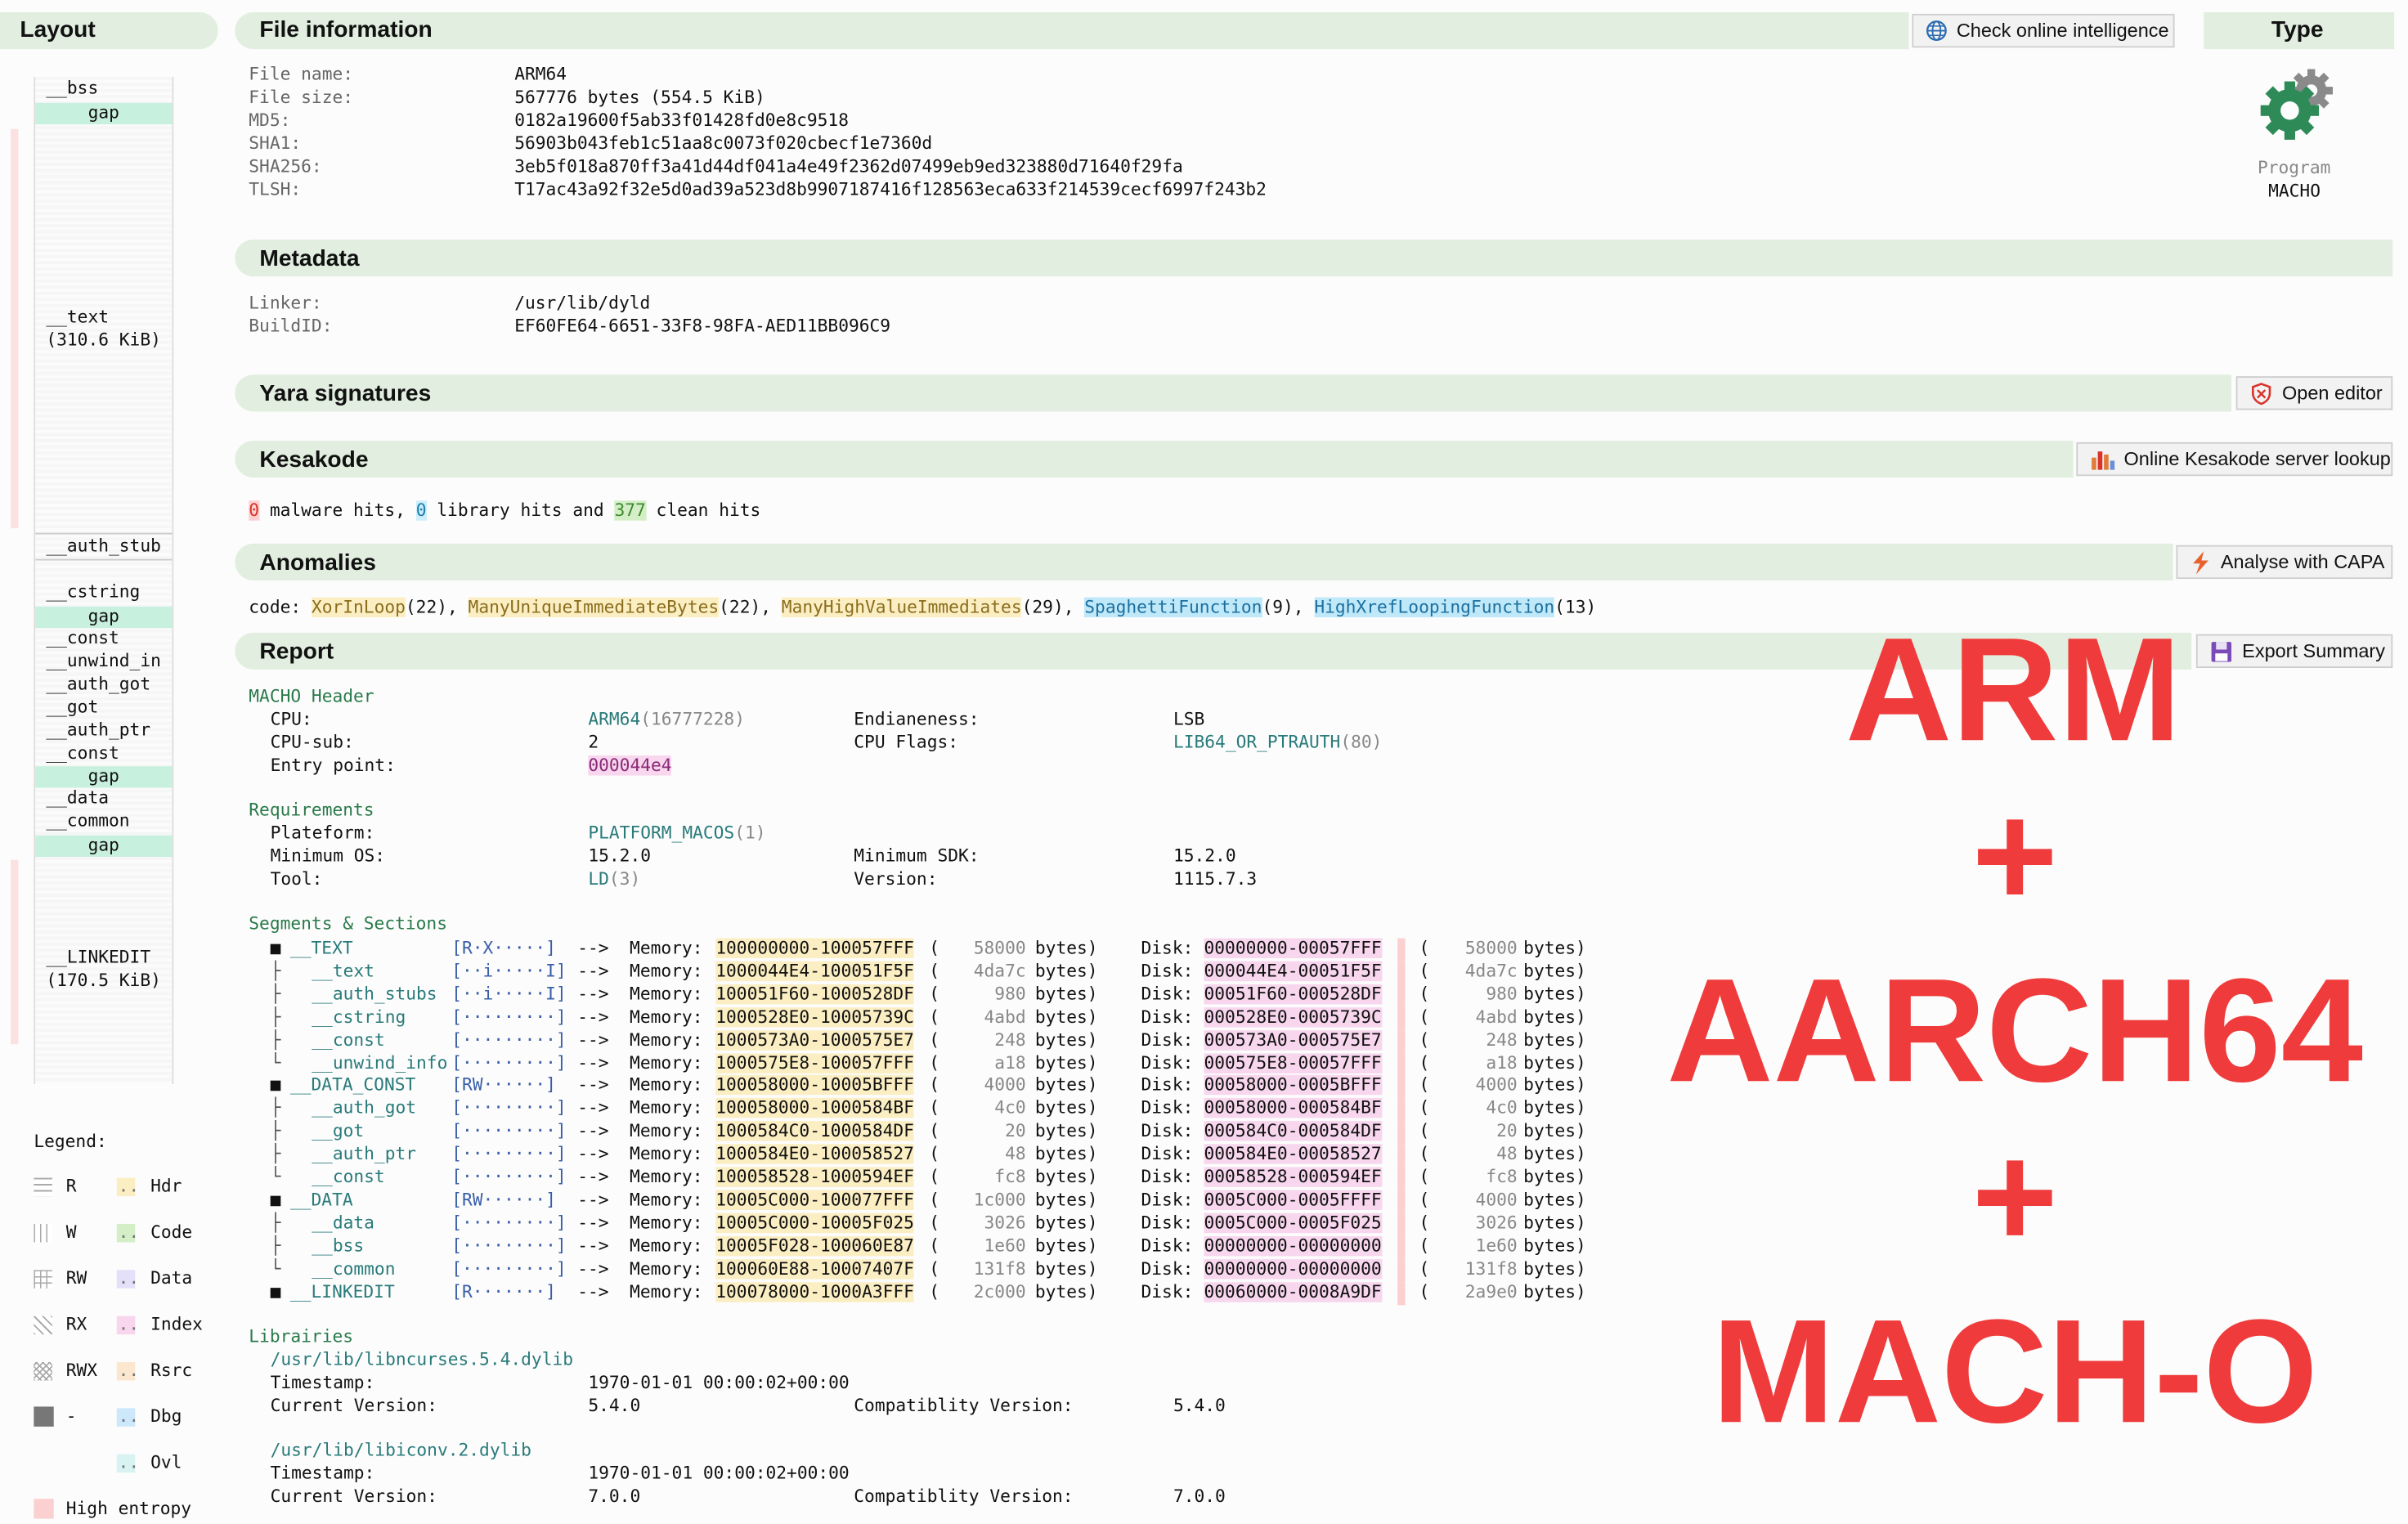 This screenshot has height=1524, width=2408. What do you see at coordinates (2261, 393) in the screenshot?
I see `shield-icon` at bounding box center [2261, 393].